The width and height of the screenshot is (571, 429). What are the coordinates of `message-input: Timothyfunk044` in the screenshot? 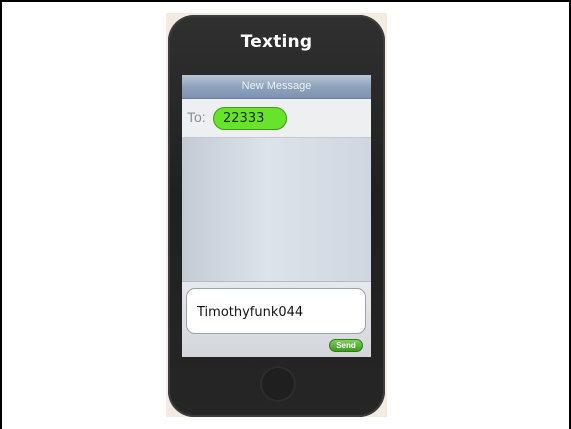 It's located at (276, 311).